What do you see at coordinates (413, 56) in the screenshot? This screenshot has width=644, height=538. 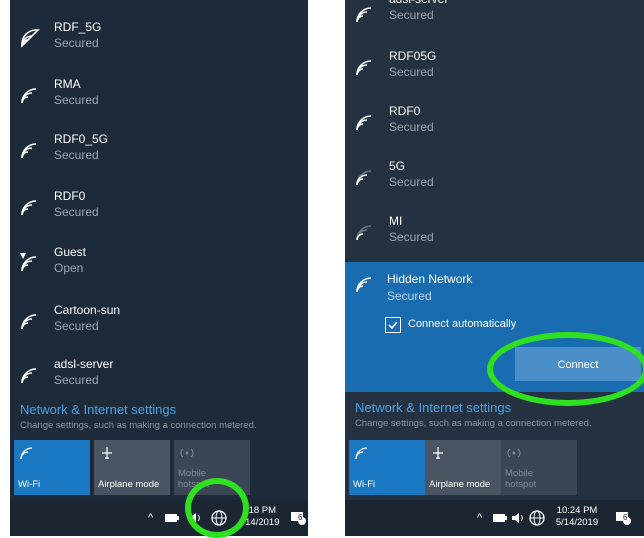 I see `network-name: RDF05G` at bounding box center [413, 56].